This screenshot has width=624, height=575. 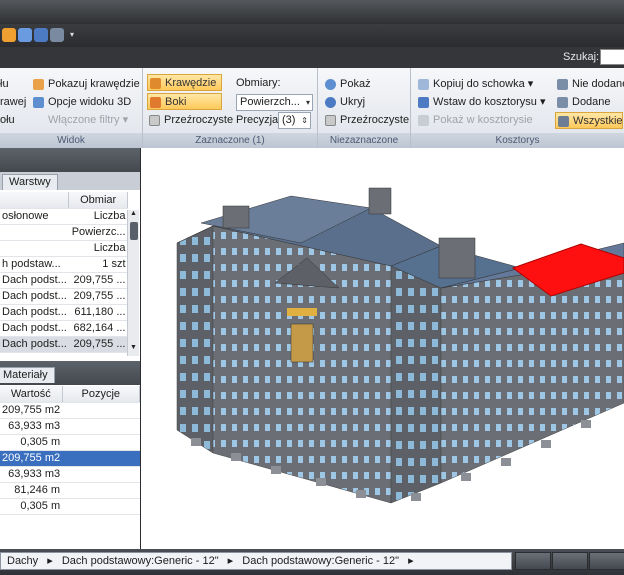 What do you see at coordinates (312, 12) in the screenshot?
I see `title-bar` at bounding box center [312, 12].